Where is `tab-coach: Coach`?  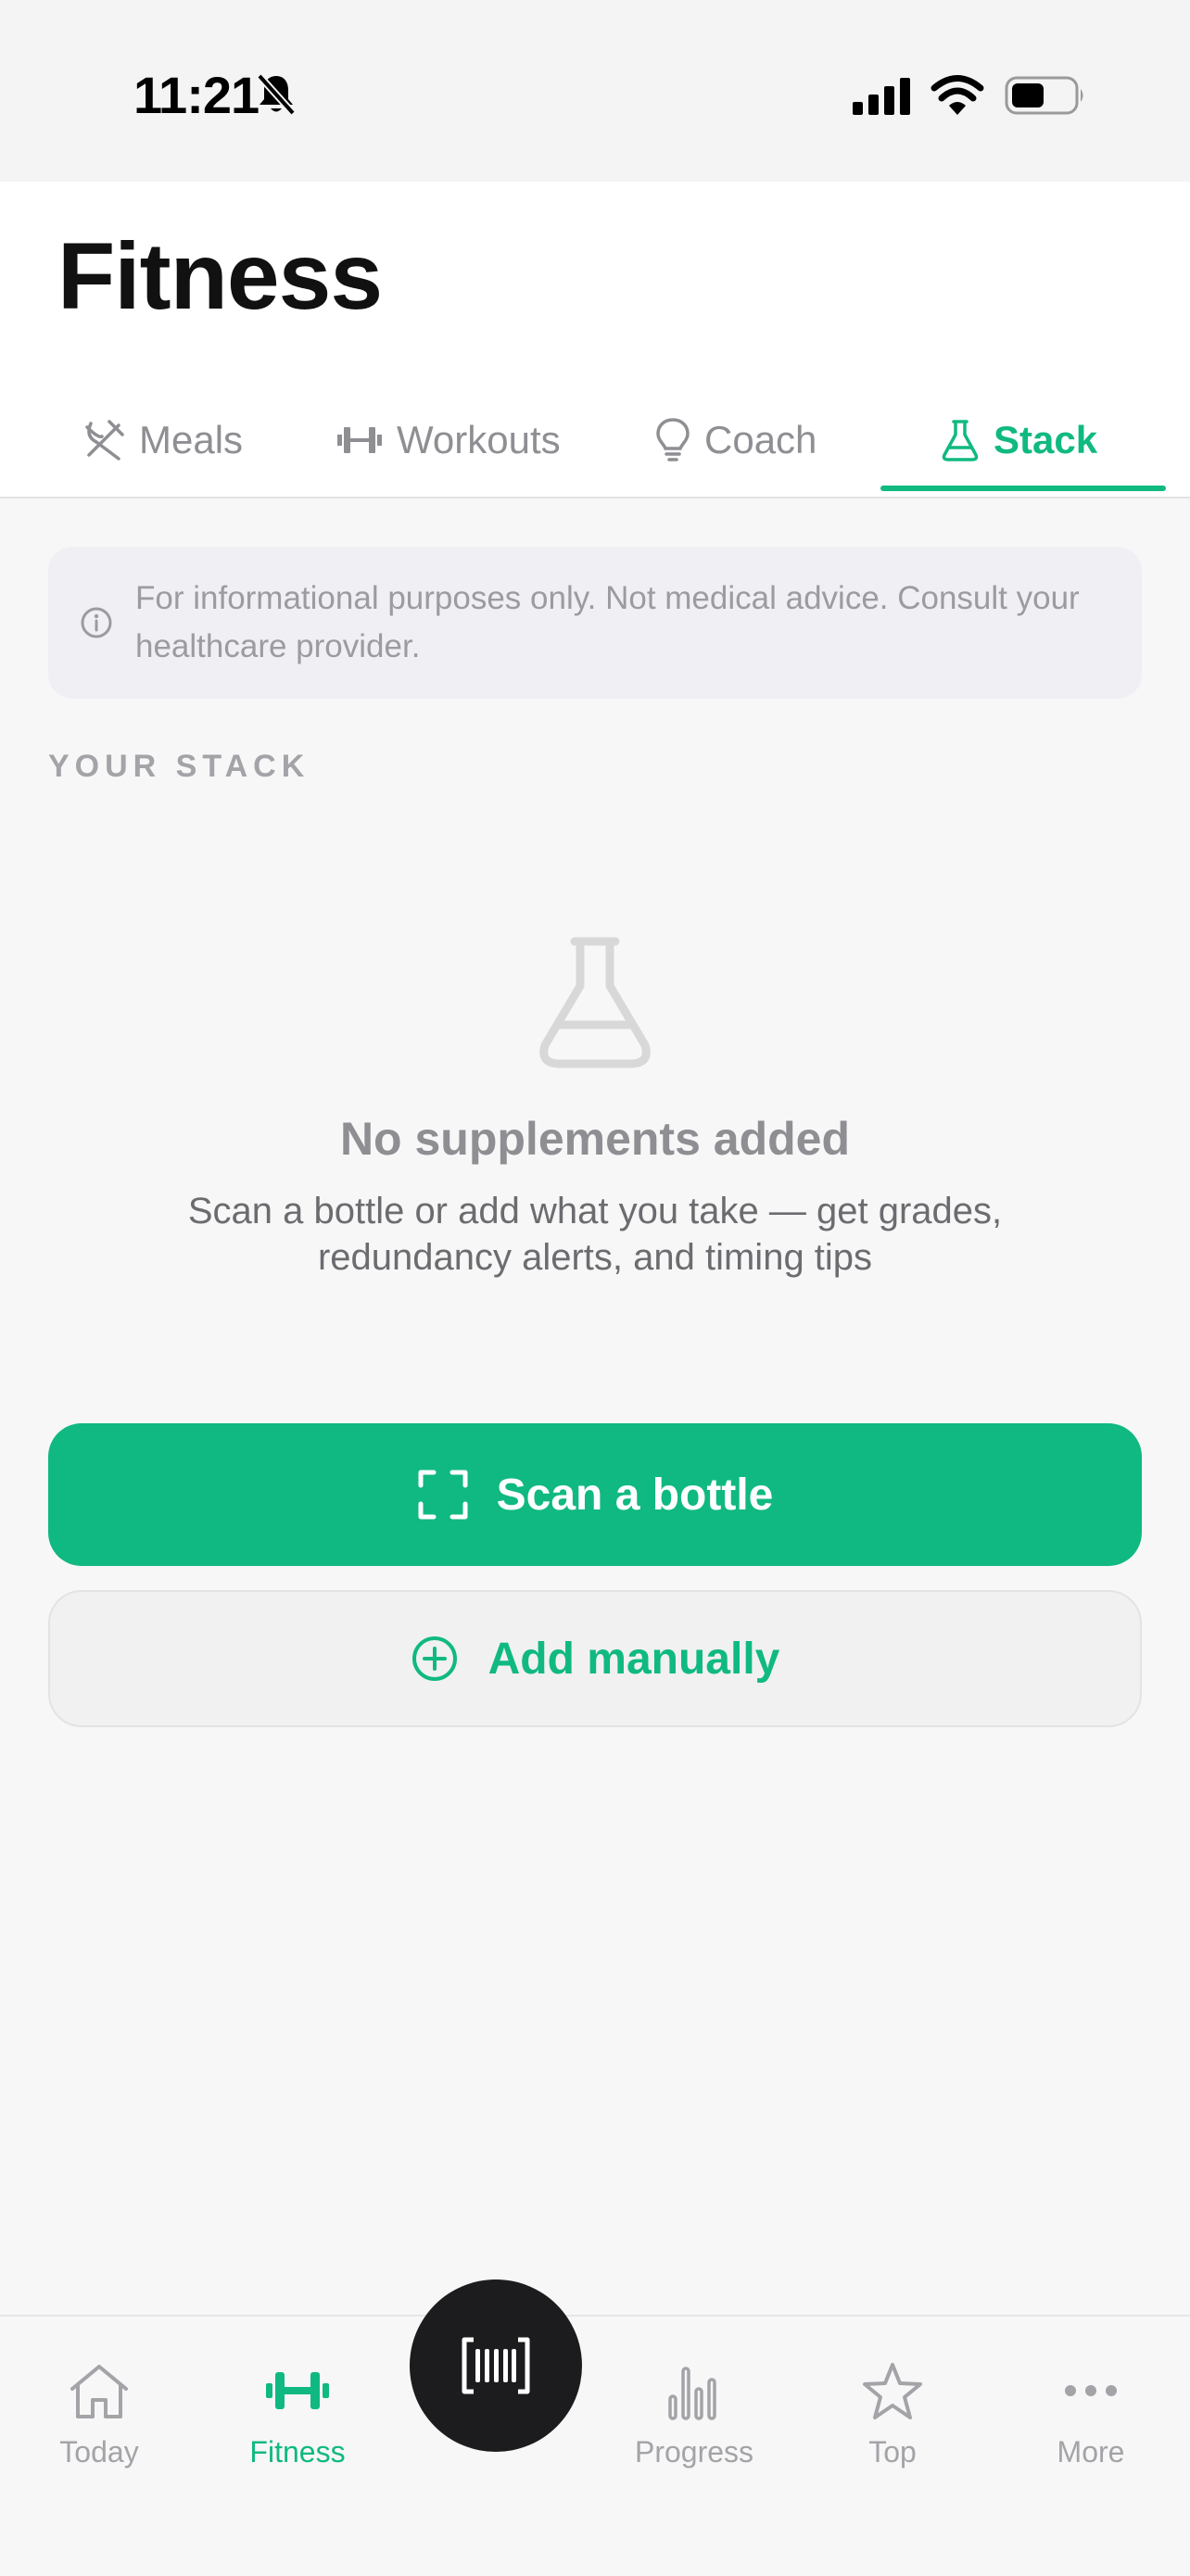
tab-coach: Coach is located at coordinates (735, 440).